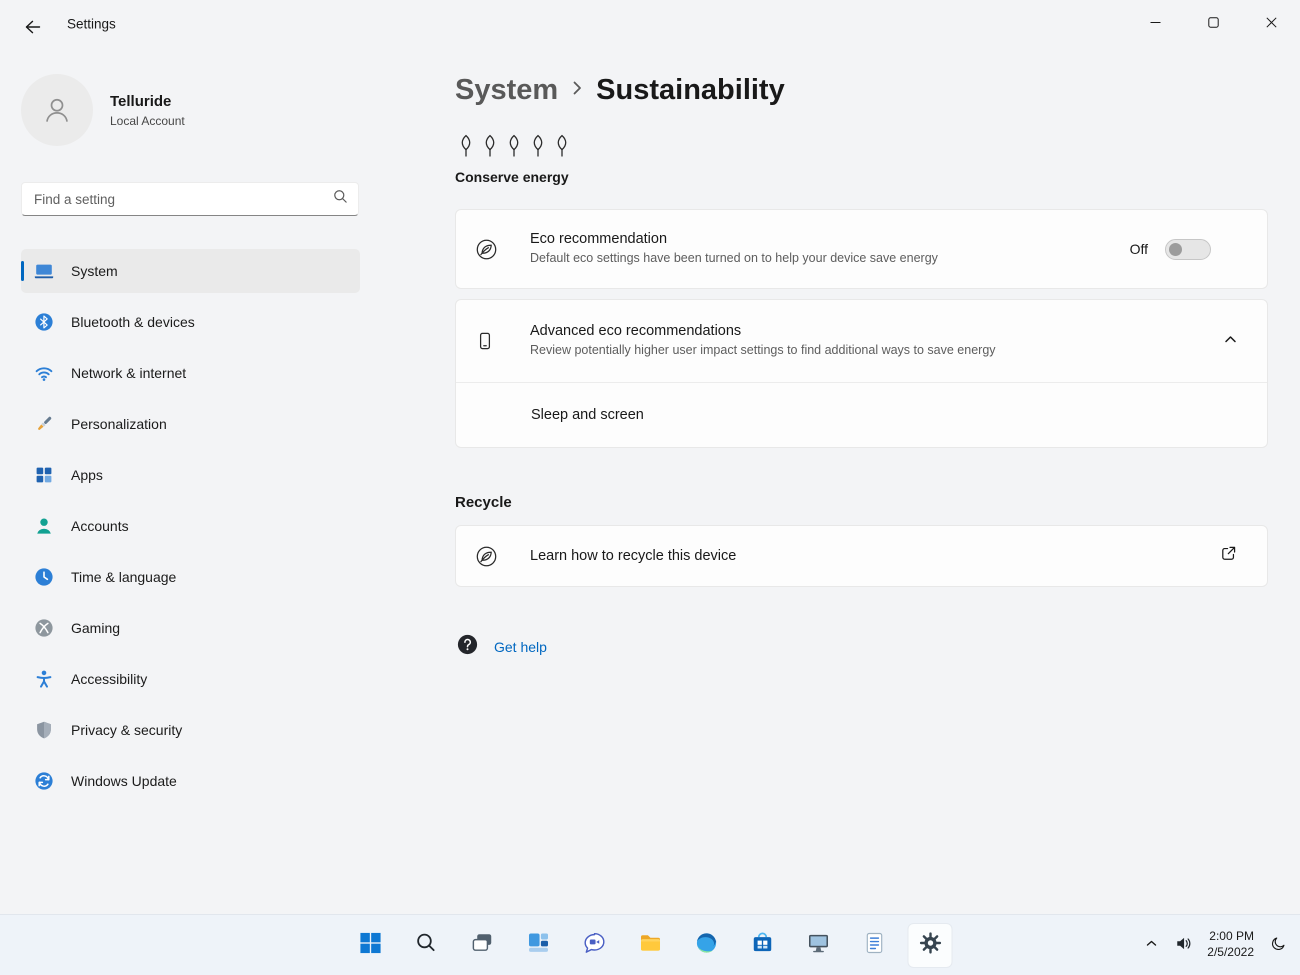 Image resolution: width=1300 pixels, height=975 pixels. I want to click on get-help-row: Get help, so click(862, 647).